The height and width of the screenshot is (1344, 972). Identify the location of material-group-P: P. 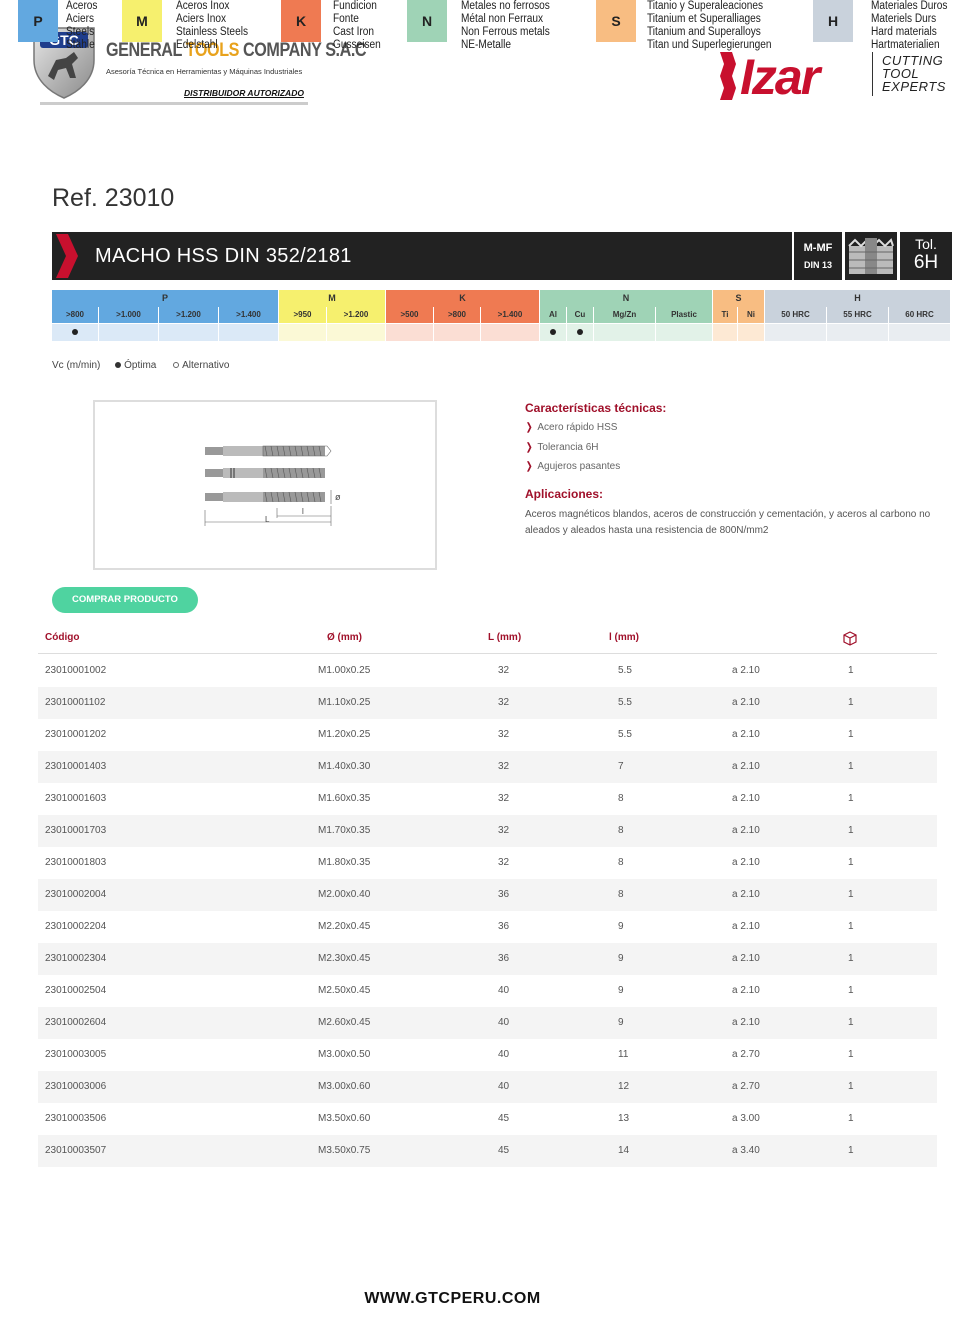
(165, 298).